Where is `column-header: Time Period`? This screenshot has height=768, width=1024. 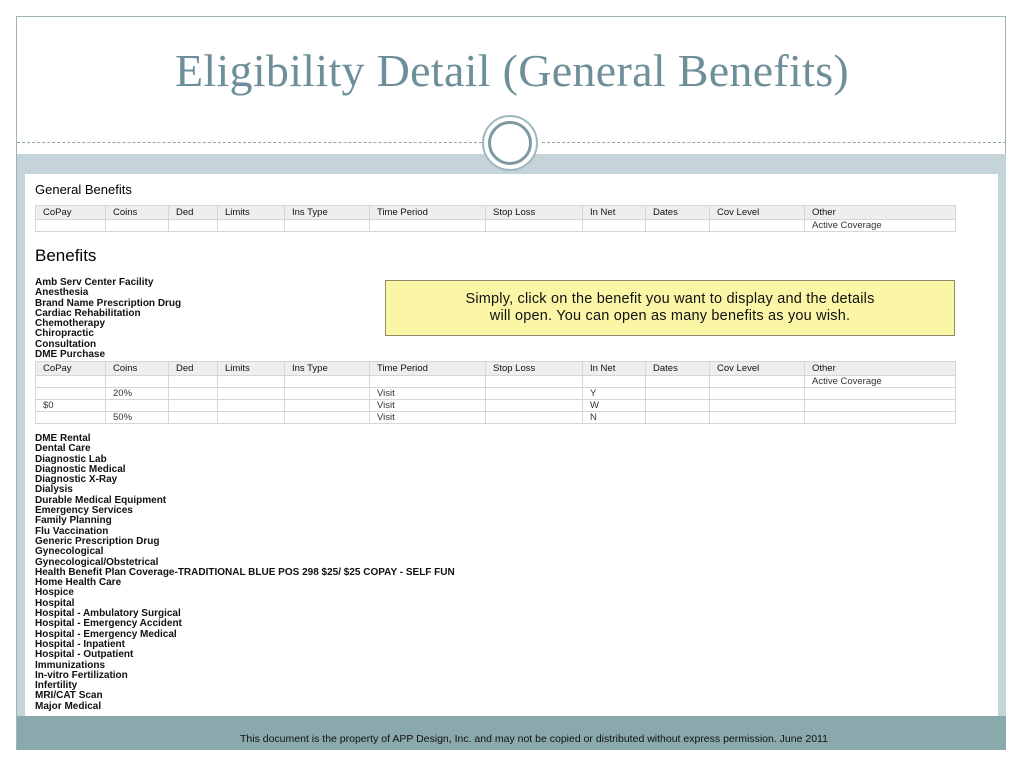 column-header: Time Period is located at coordinates (427, 212).